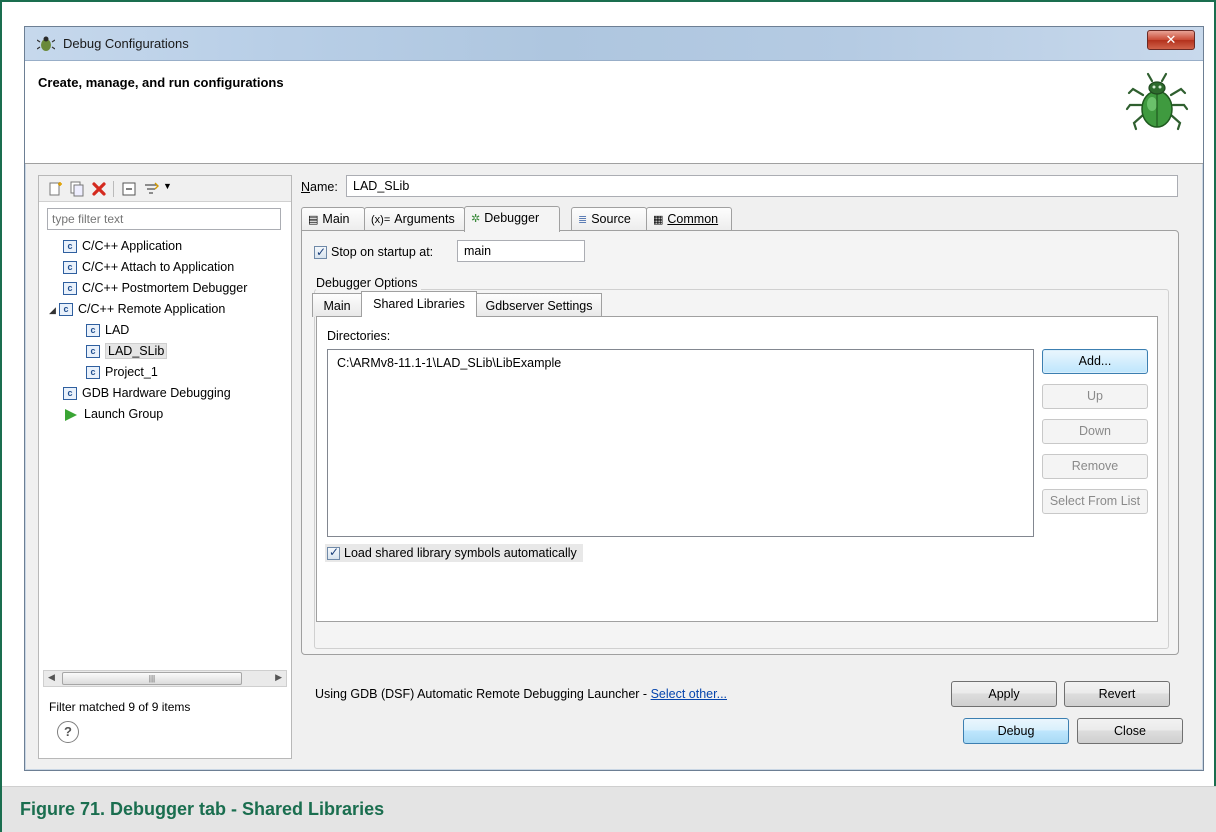  What do you see at coordinates (127, 351) in the screenshot?
I see `tree-item-lad-slib: c LAD_SLib` at bounding box center [127, 351].